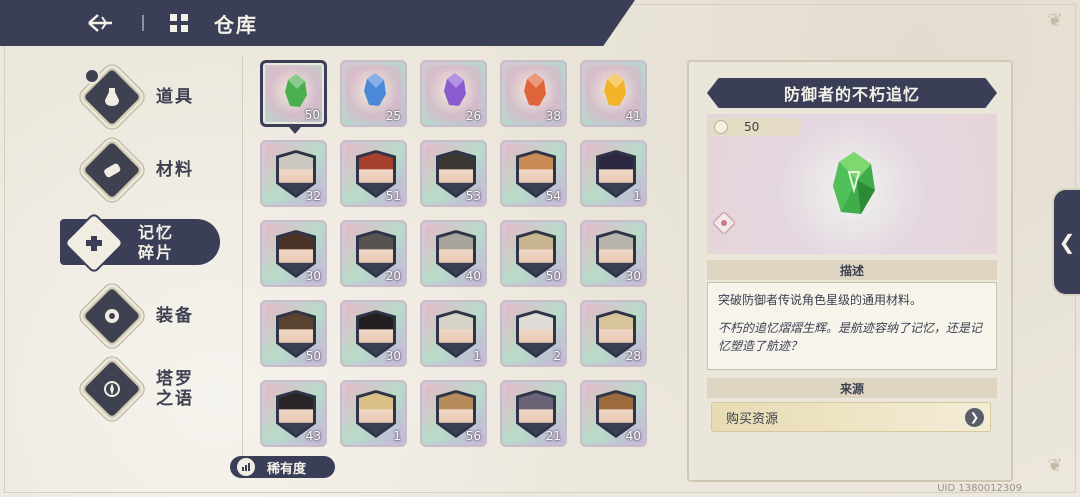 The height and width of the screenshot is (497, 1080). Describe the element at coordinates (553, 436) in the screenshot. I see `item-count: 21` at that location.